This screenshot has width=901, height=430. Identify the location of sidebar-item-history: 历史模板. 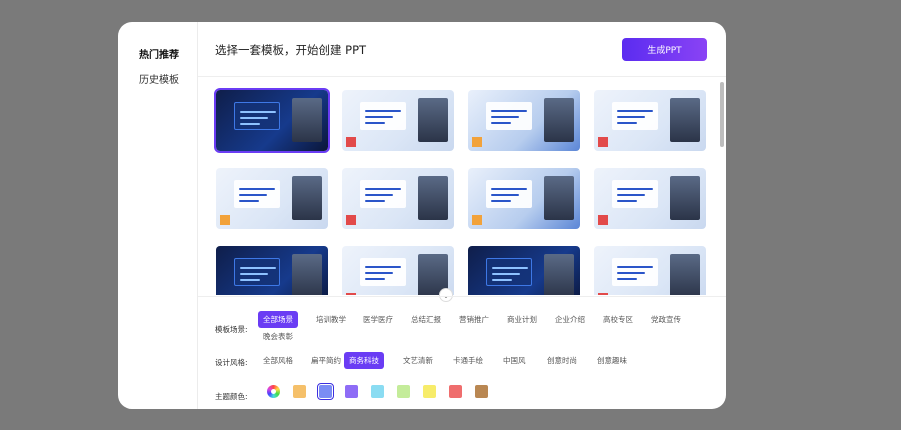
(159, 78).